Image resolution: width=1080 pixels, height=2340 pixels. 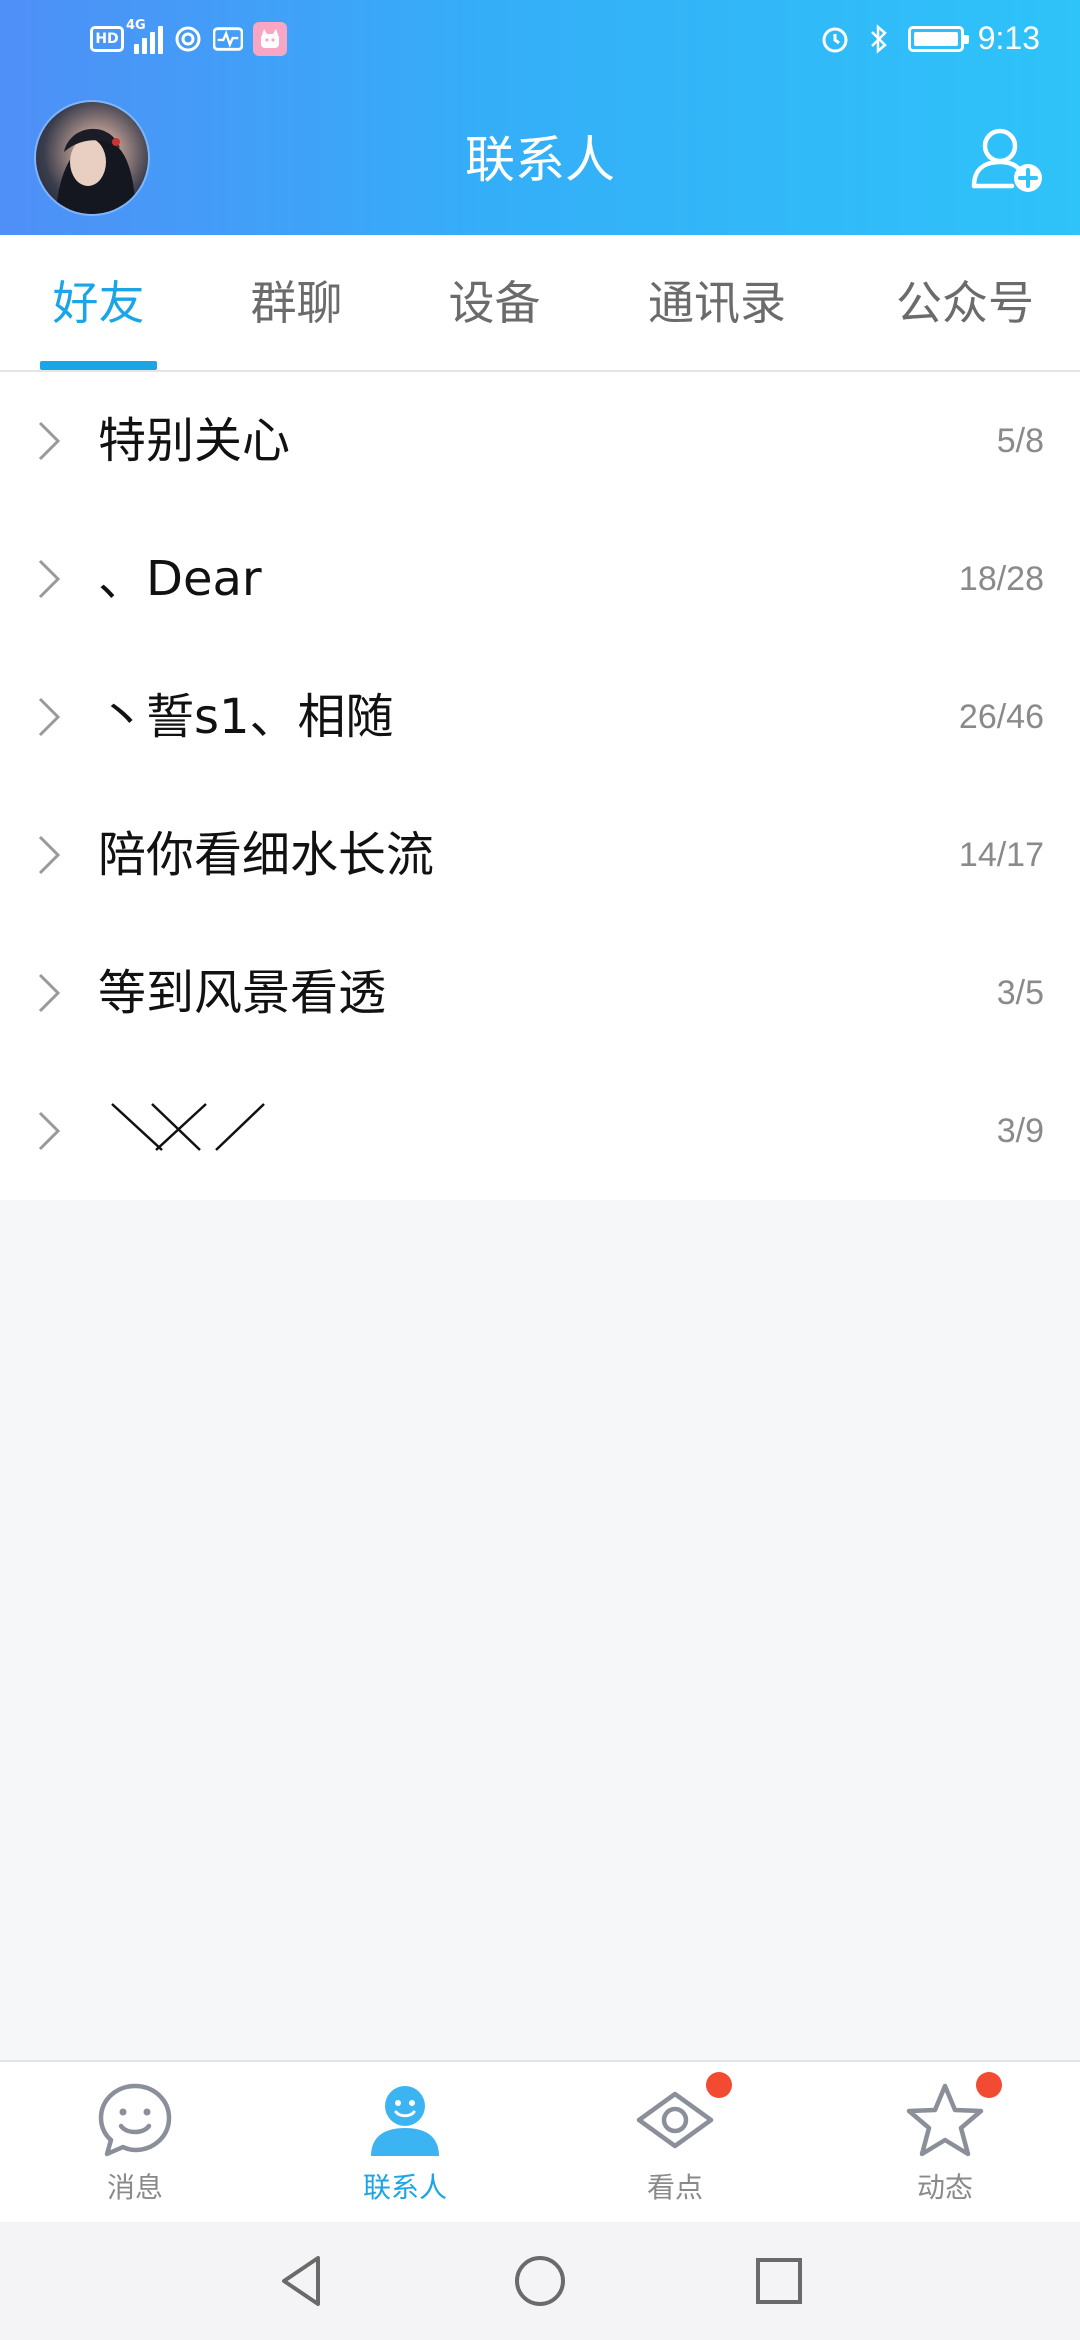 I want to click on group-name: 等到风景看透, so click(x=242, y=993).